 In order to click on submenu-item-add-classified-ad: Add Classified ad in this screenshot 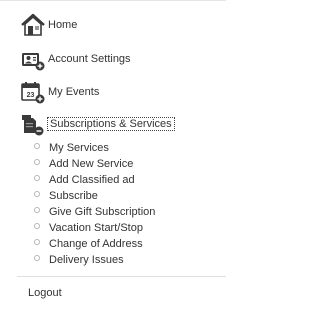, I will do `click(93, 180)`.